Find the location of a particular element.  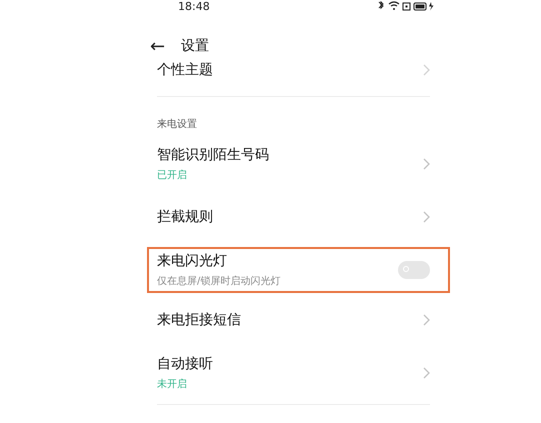

section-title: 来电设置 is located at coordinates (177, 124).